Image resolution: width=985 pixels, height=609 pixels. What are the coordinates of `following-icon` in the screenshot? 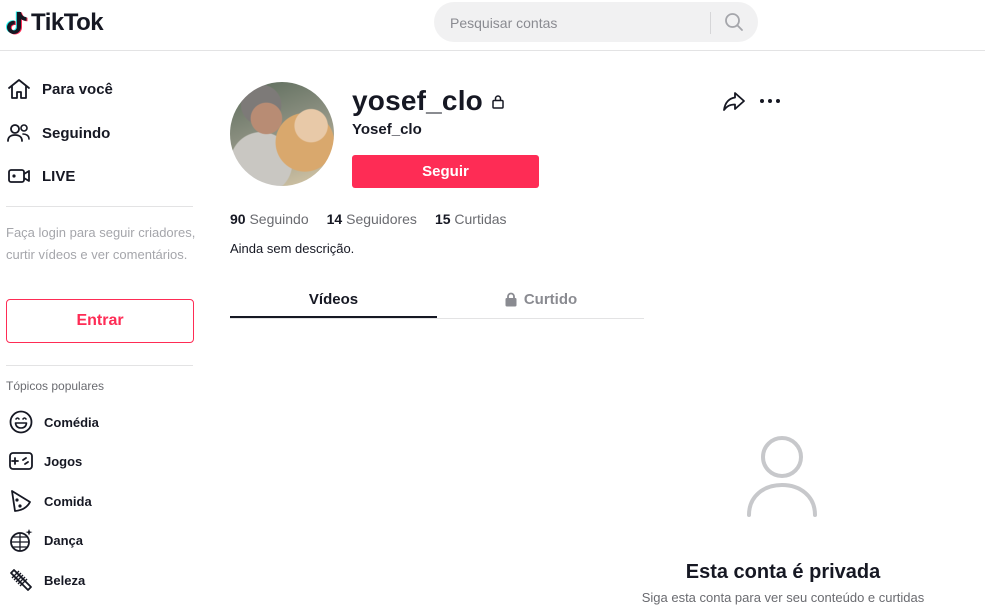 It's located at (18, 133).